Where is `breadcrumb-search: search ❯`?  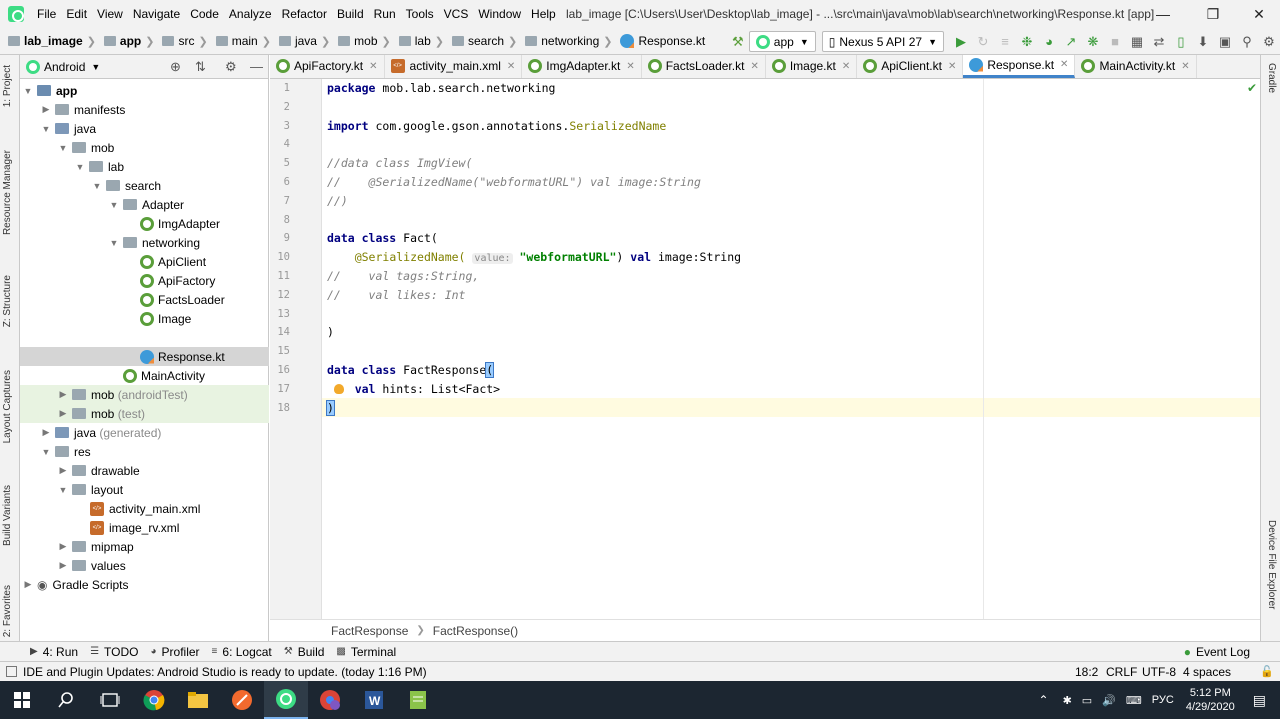
breadcrumb-search: search ❯ is located at coordinates (486, 41).